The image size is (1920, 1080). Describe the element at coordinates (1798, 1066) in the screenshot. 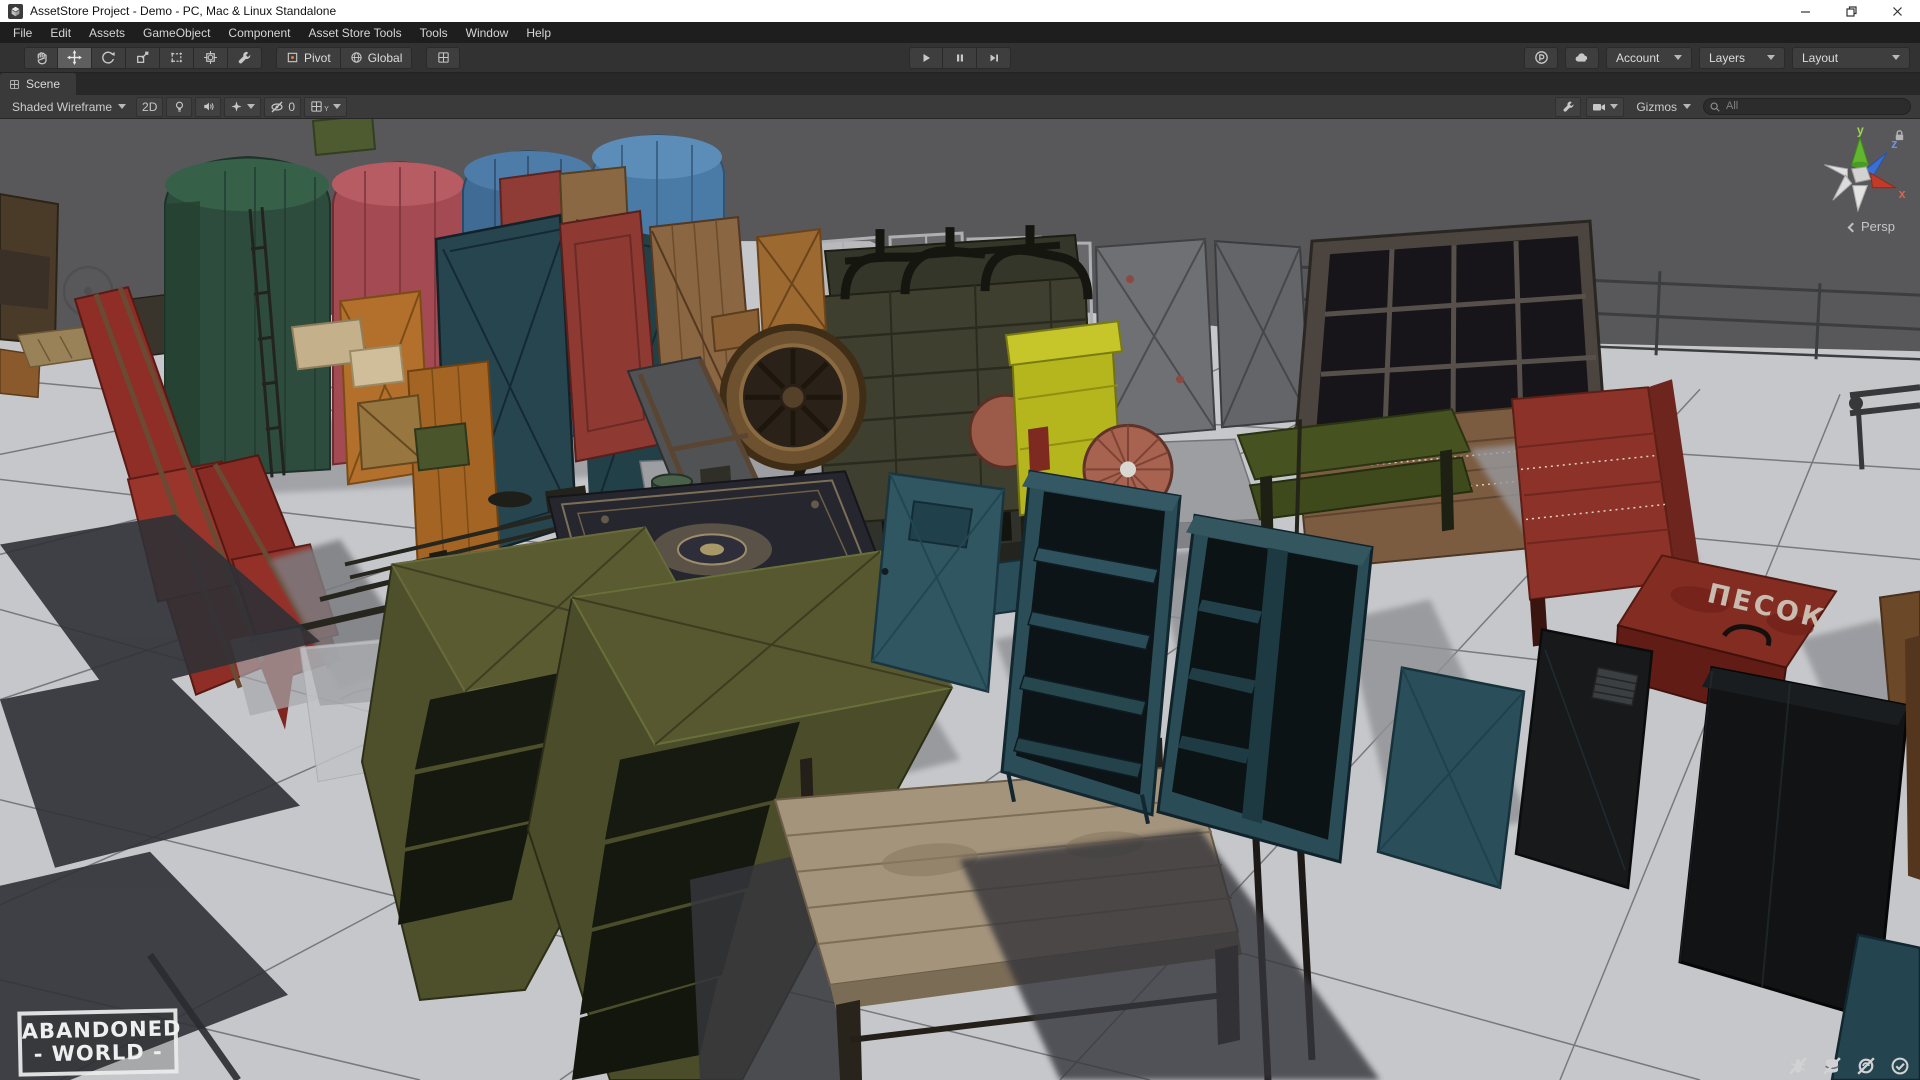

I see `bug-slash-icon` at that location.